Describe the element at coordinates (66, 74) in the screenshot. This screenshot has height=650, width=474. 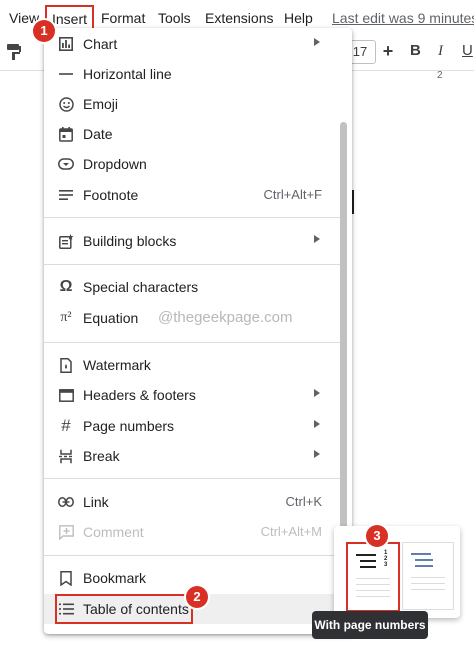
I see `horizontal-line-icon` at that location.